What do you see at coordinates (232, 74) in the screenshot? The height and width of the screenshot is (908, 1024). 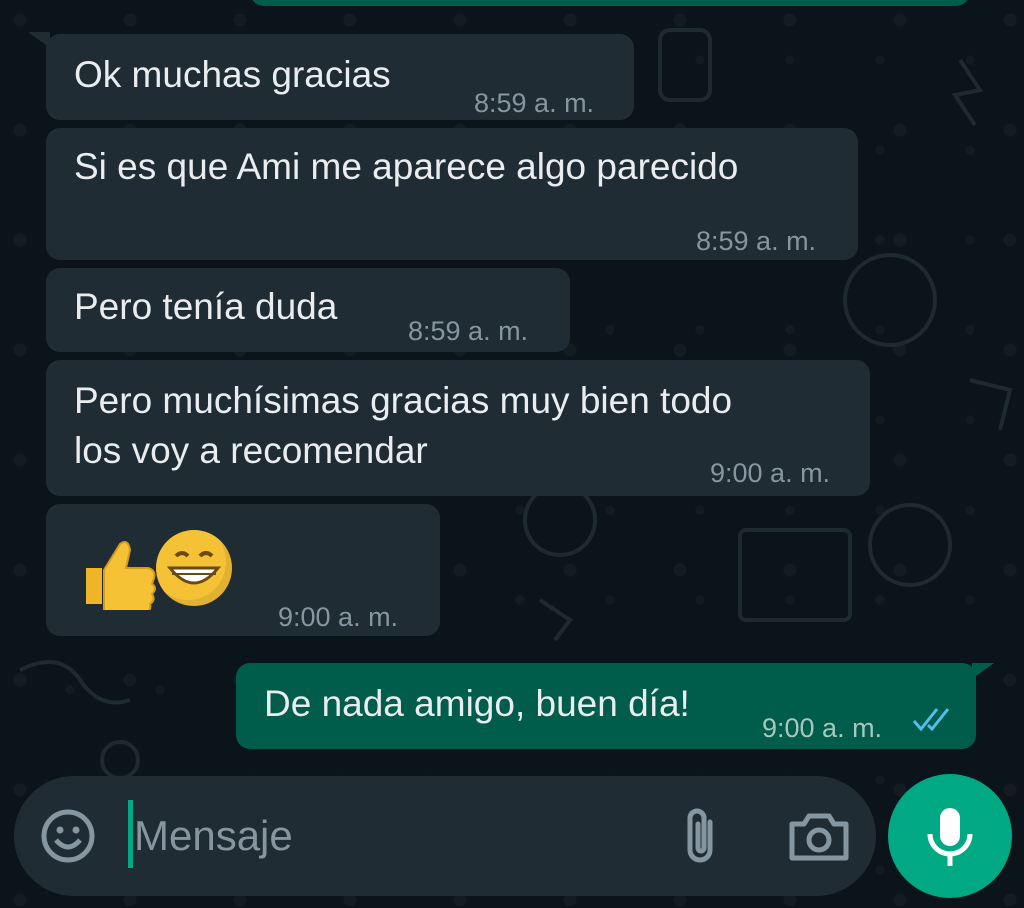 I see `message-text: Ok muchas gracias` at bounding box center [232, 74].